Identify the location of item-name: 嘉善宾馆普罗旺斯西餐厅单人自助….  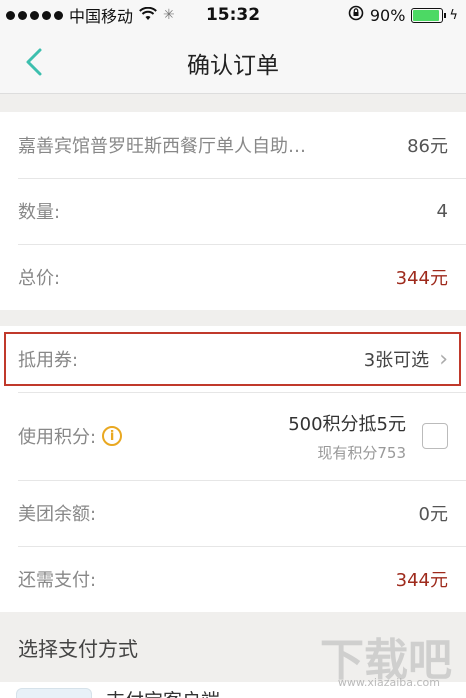
(162, 146).